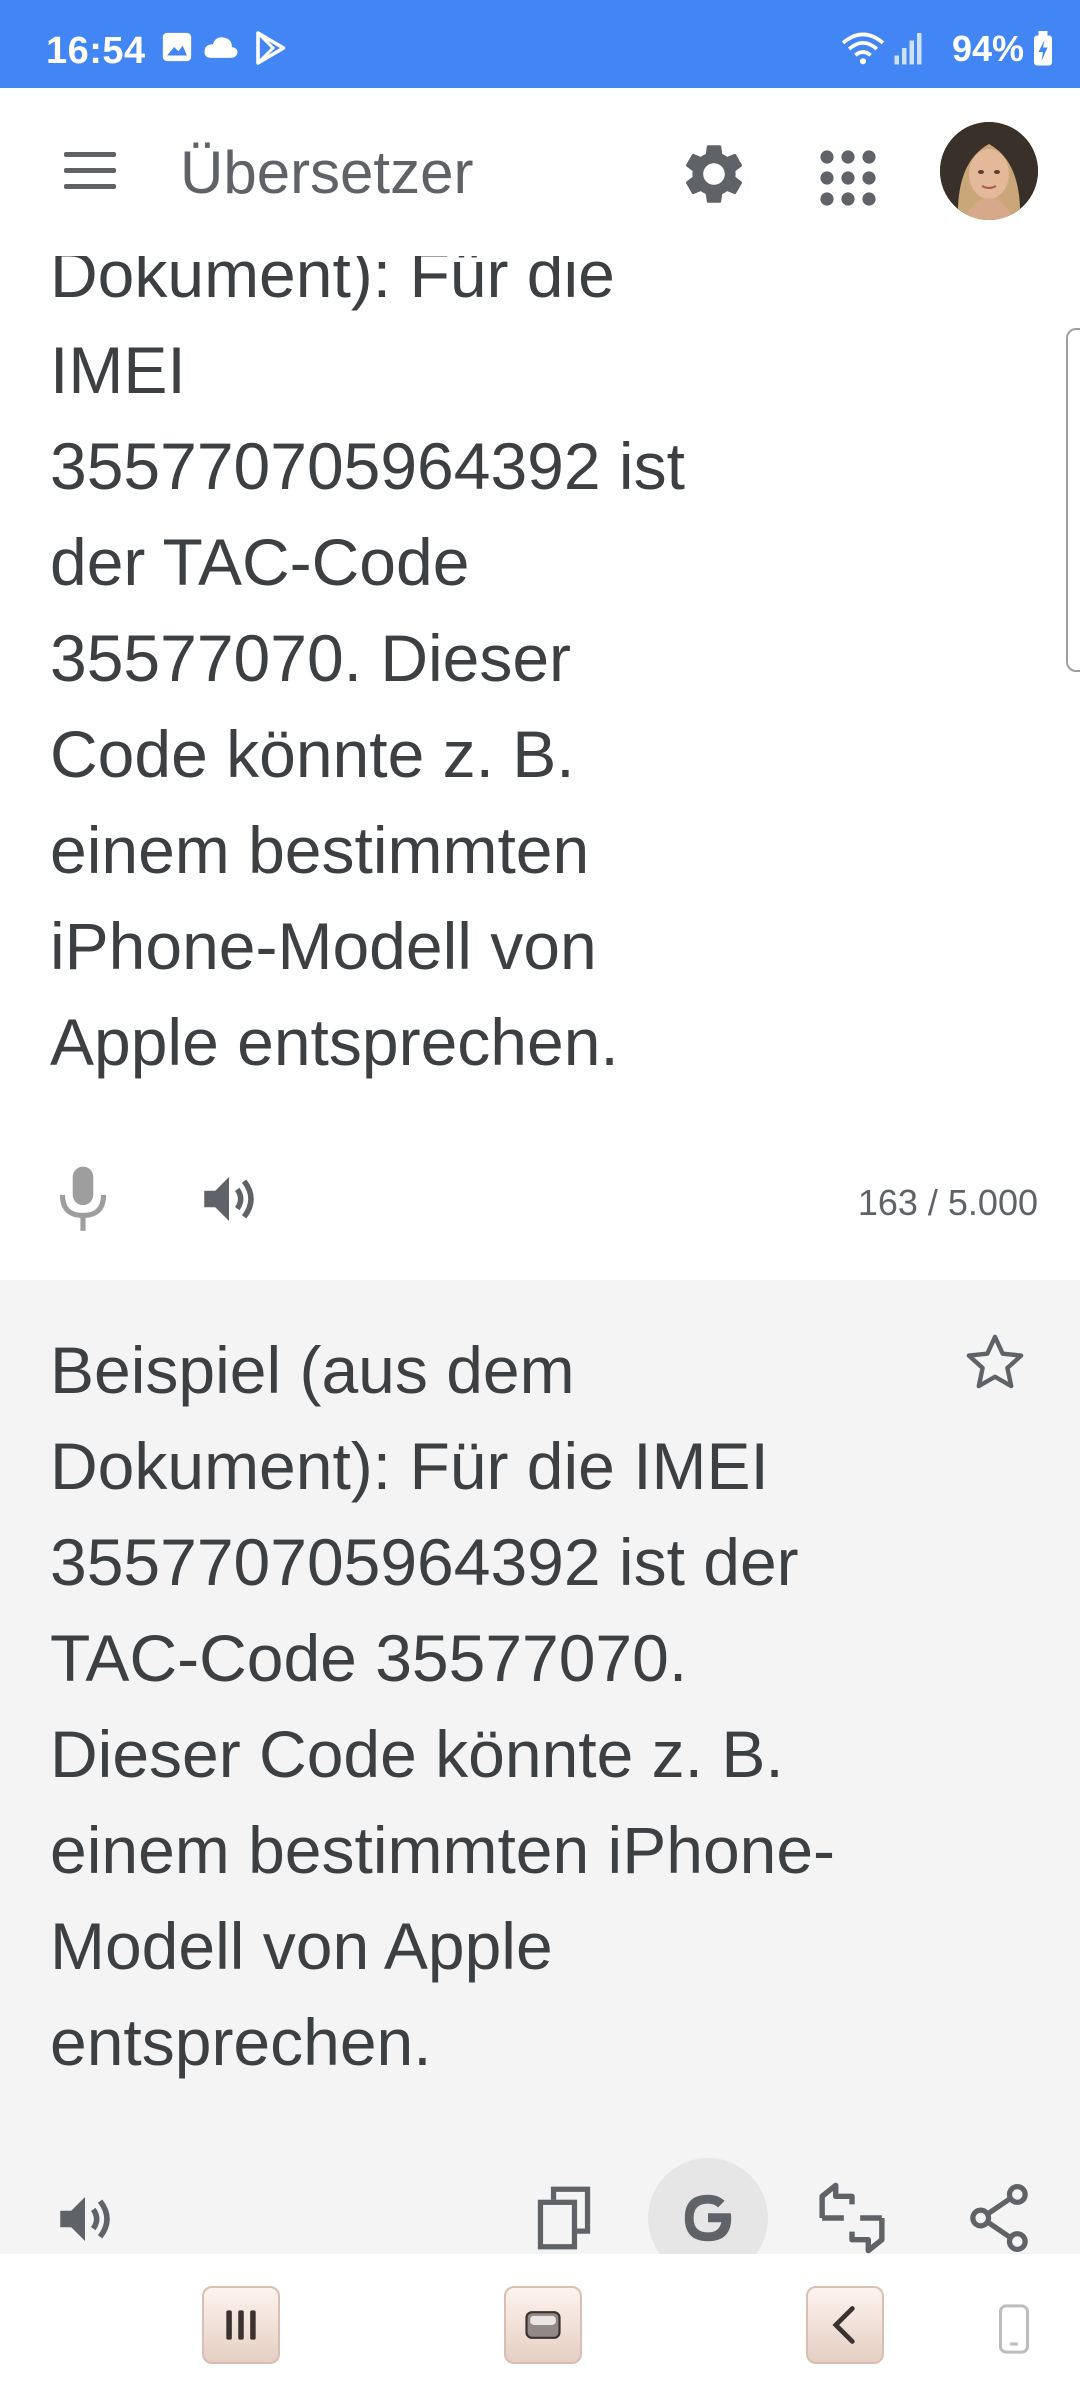  I want to click on account-avatar, so click(989, 171).